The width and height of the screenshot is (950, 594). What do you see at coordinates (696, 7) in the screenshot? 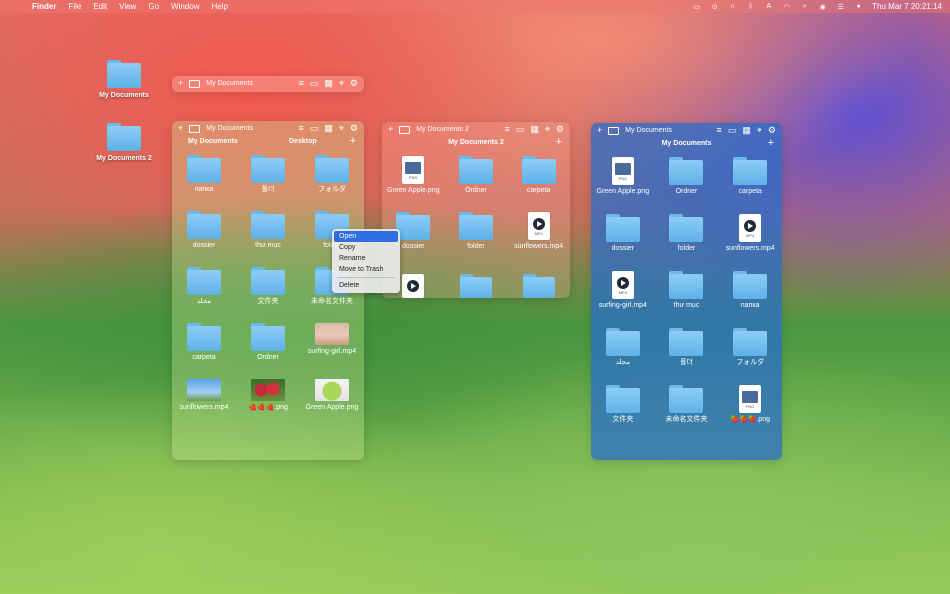
I see `display-icon: ▭` at bounding box center [696, 7].